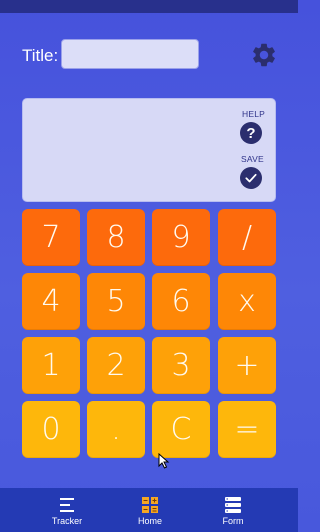 Image resolution: width=320 pixels, height=532 pixels. Describe the element at coordinates (181, 429) in the screenshot. I see `key-clear: C` at that location.